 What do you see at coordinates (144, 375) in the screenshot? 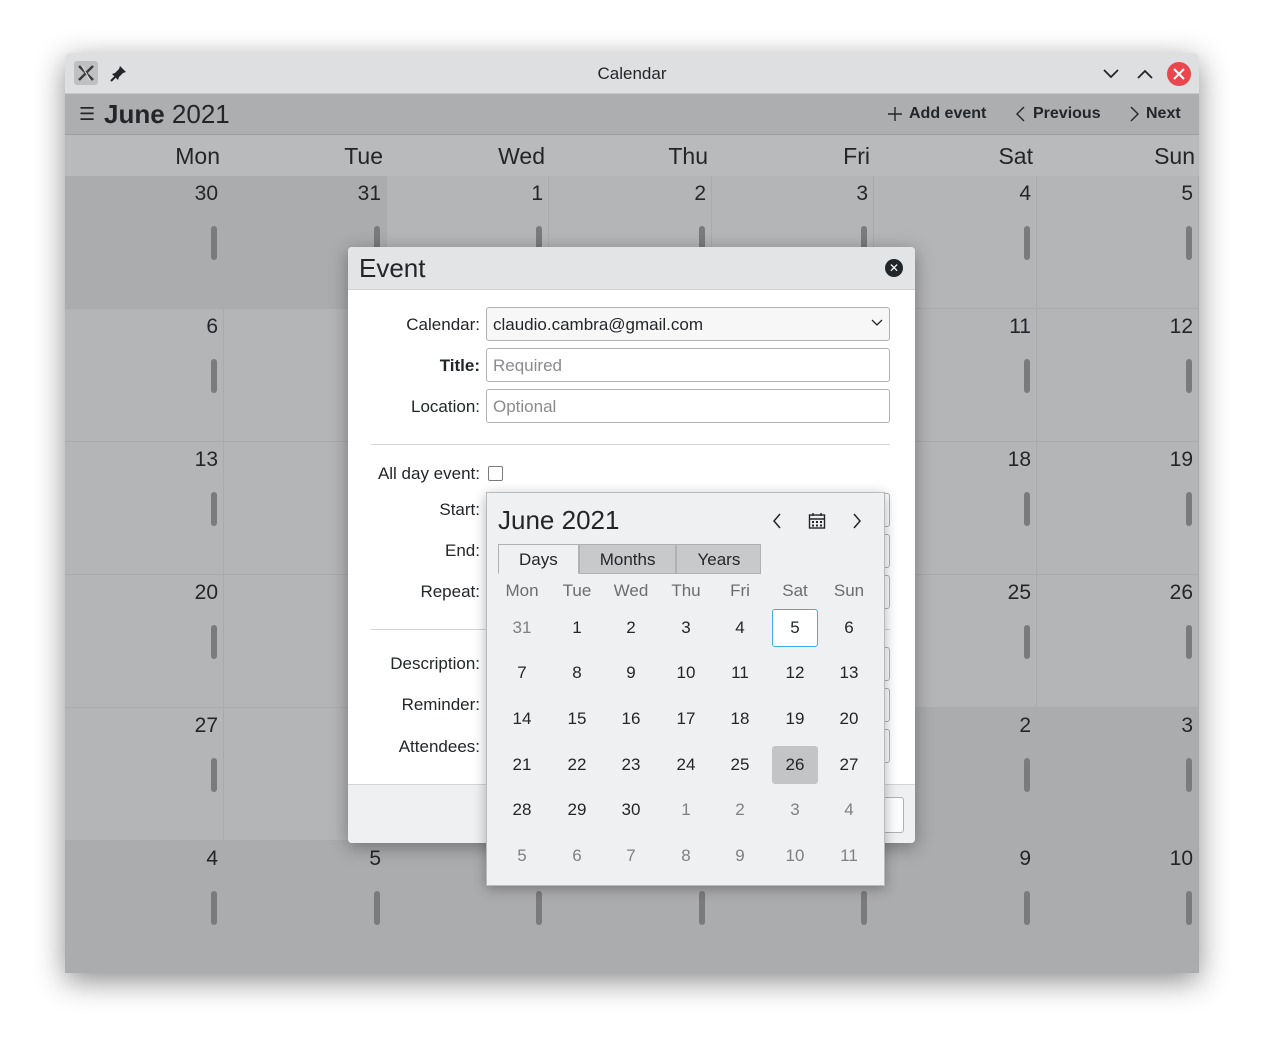
I see `day-cell: 6` at bounding box center [144, 375].